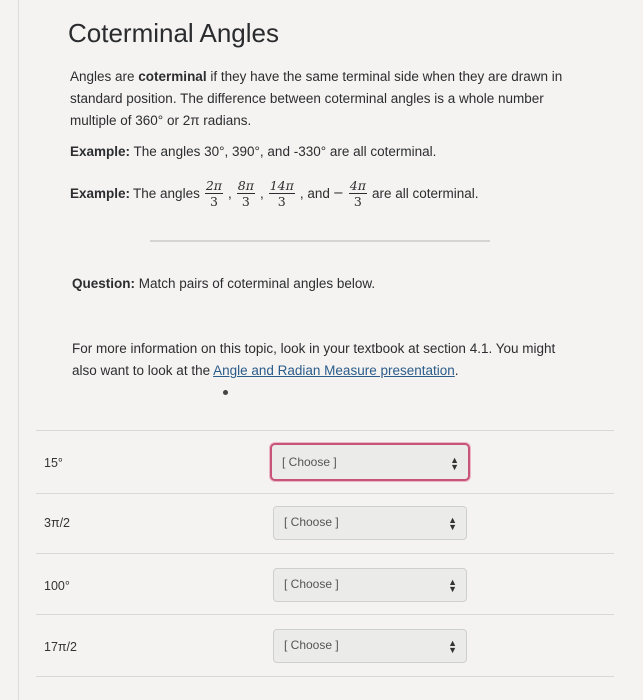 This screenshot has height=700, width=643. What do you see at coordinates (166, 193) in the screenshot?
I see `example-lead-text: The angles` at bounding box center [166, 193].